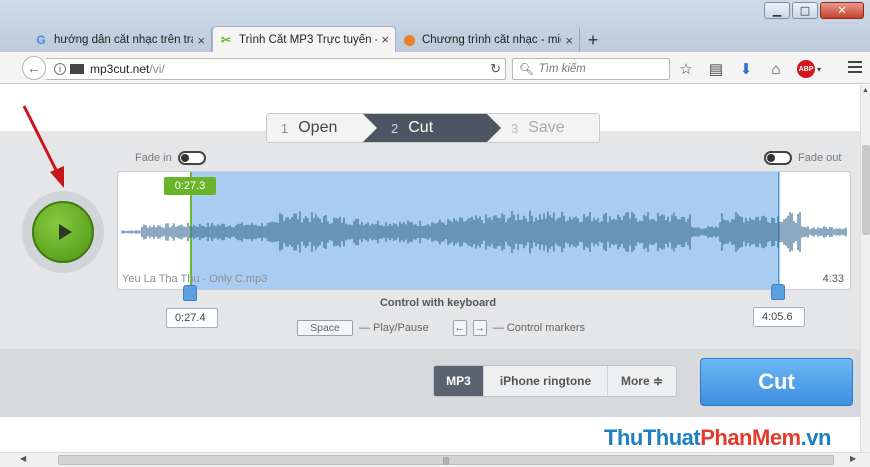  Describe the element at coordinates (459, 328) in the screenshot. I see `left-arrow-key: ←` at that location.